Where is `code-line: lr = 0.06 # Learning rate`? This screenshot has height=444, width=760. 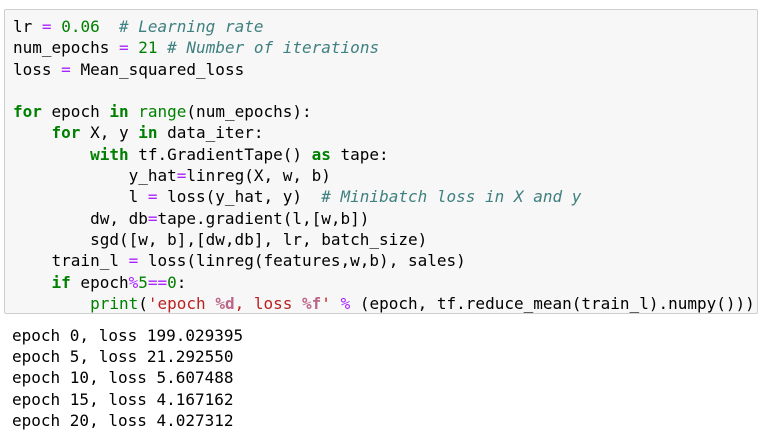 code-line: lr = 0.06 # Learning rate is located at coordinates (138, 26).